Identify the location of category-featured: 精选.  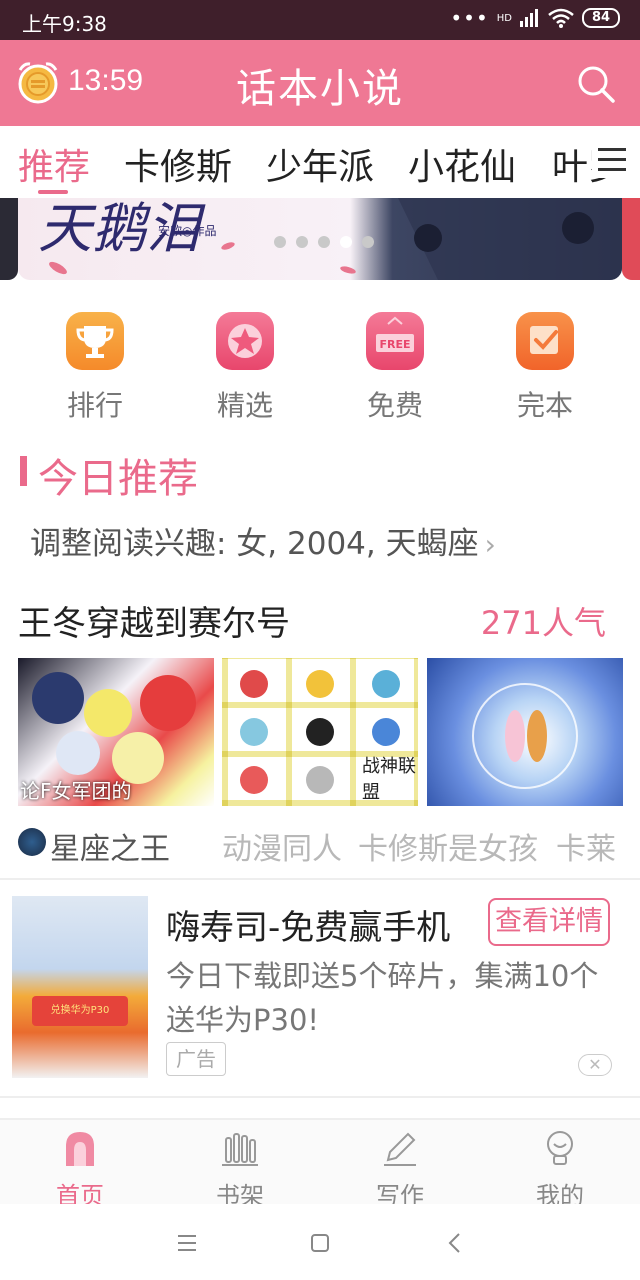
(245, 366).